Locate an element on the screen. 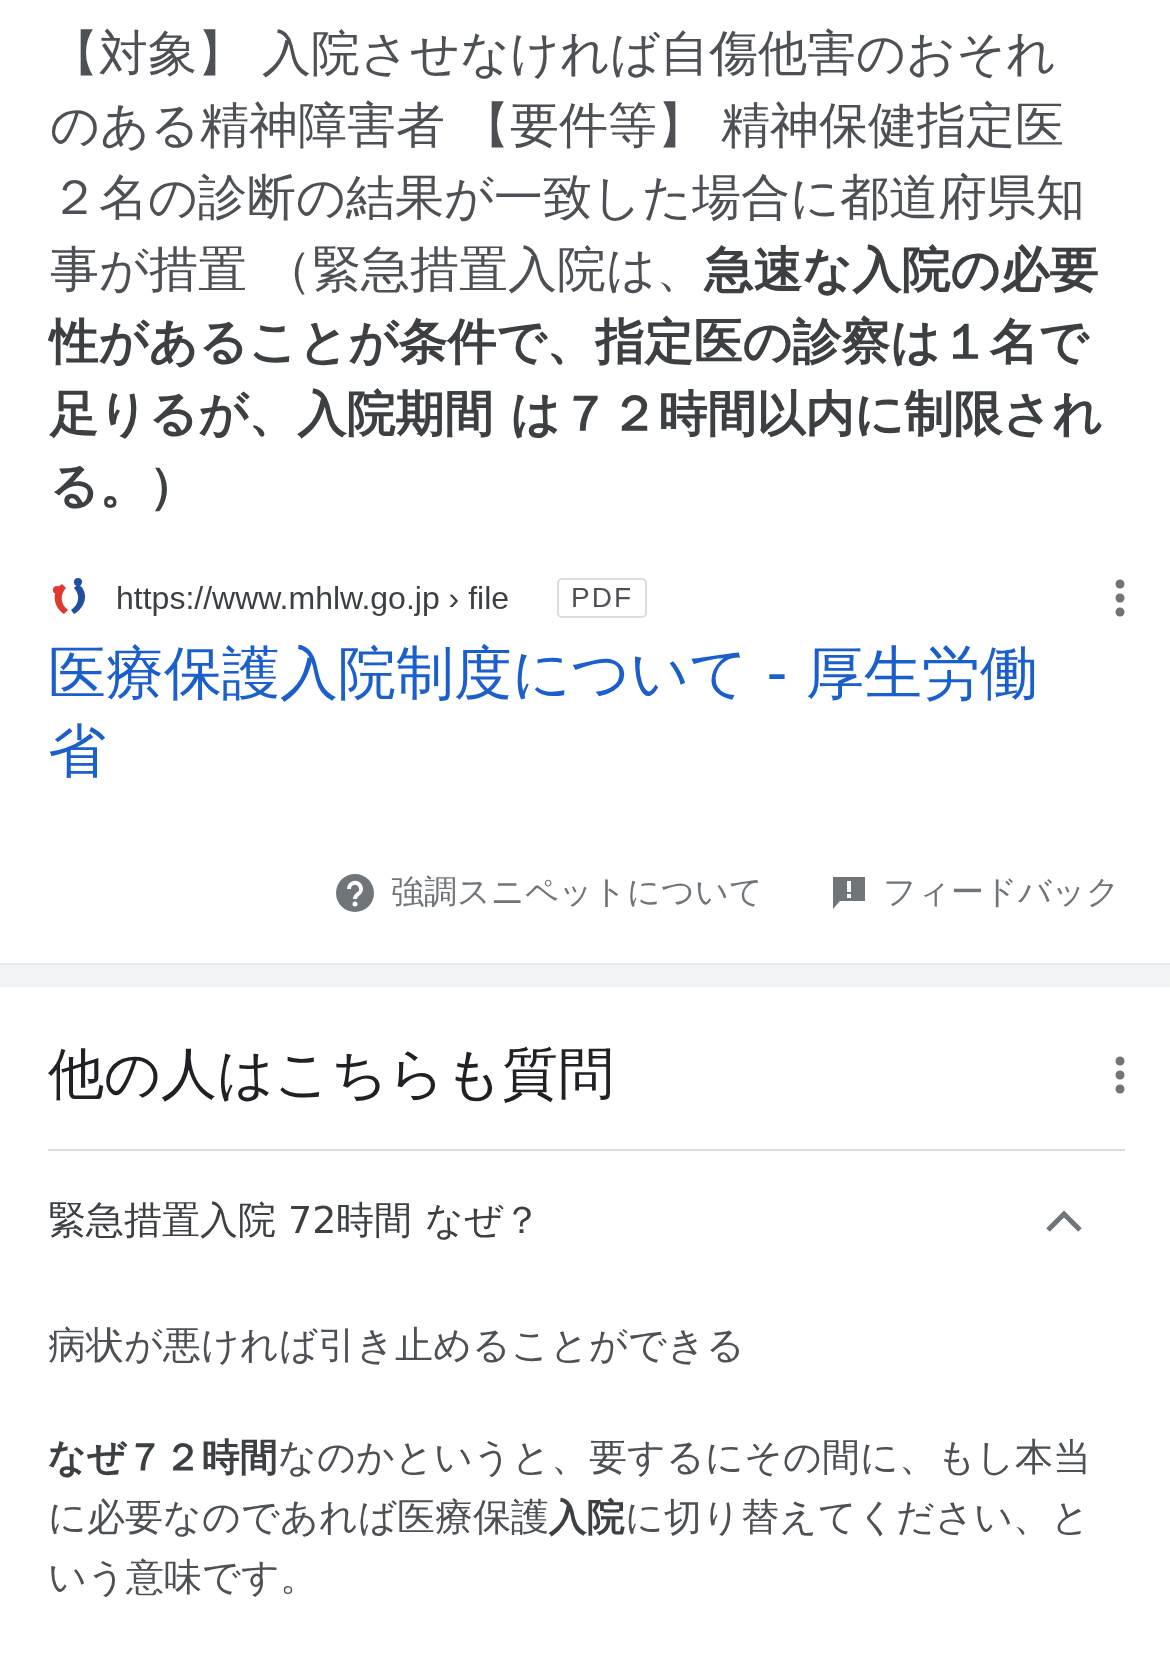 The height and width of the screenshot is (1661, 1170). question-row: 緊急措置入院 72時間 なぜ？ is located at coordinates (585, 1220).